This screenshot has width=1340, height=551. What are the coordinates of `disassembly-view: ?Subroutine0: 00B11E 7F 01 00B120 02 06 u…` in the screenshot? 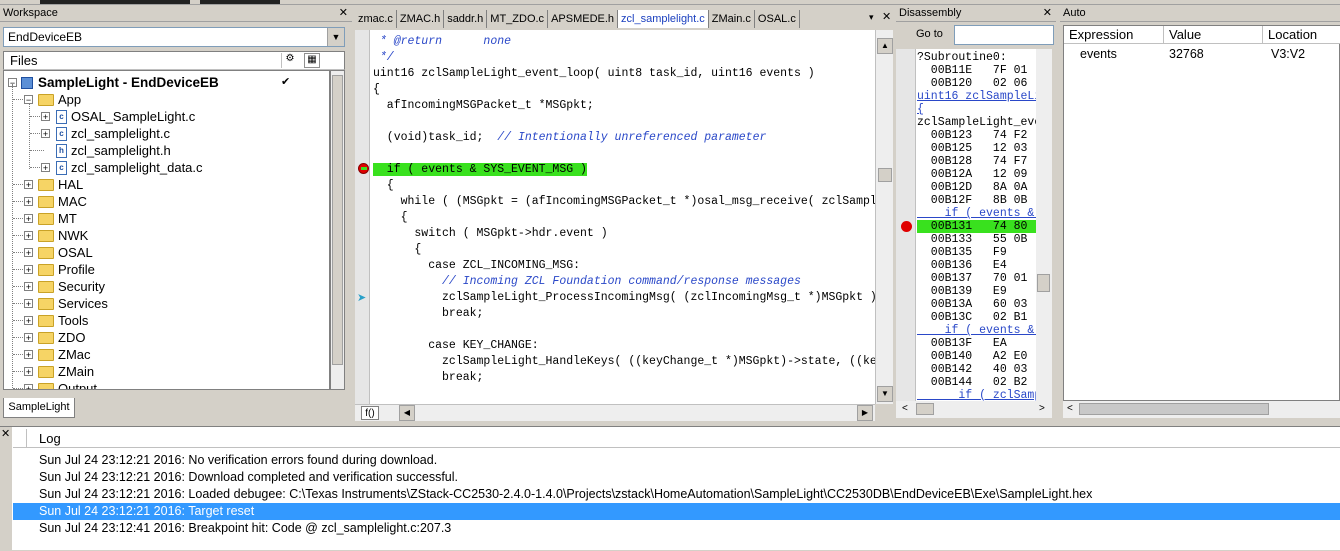 It's located at (966, 225).